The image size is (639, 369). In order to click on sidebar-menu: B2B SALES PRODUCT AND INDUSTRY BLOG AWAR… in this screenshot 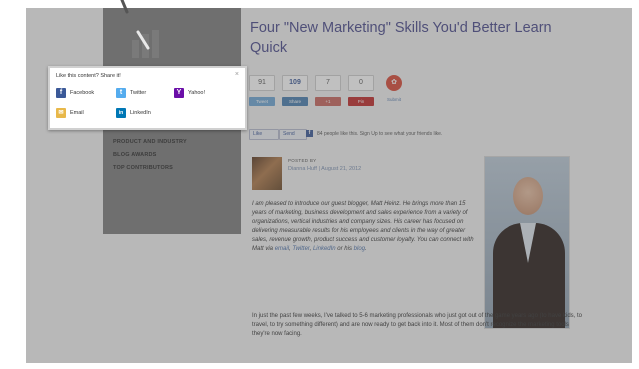, I will do `click(163, 152)`.